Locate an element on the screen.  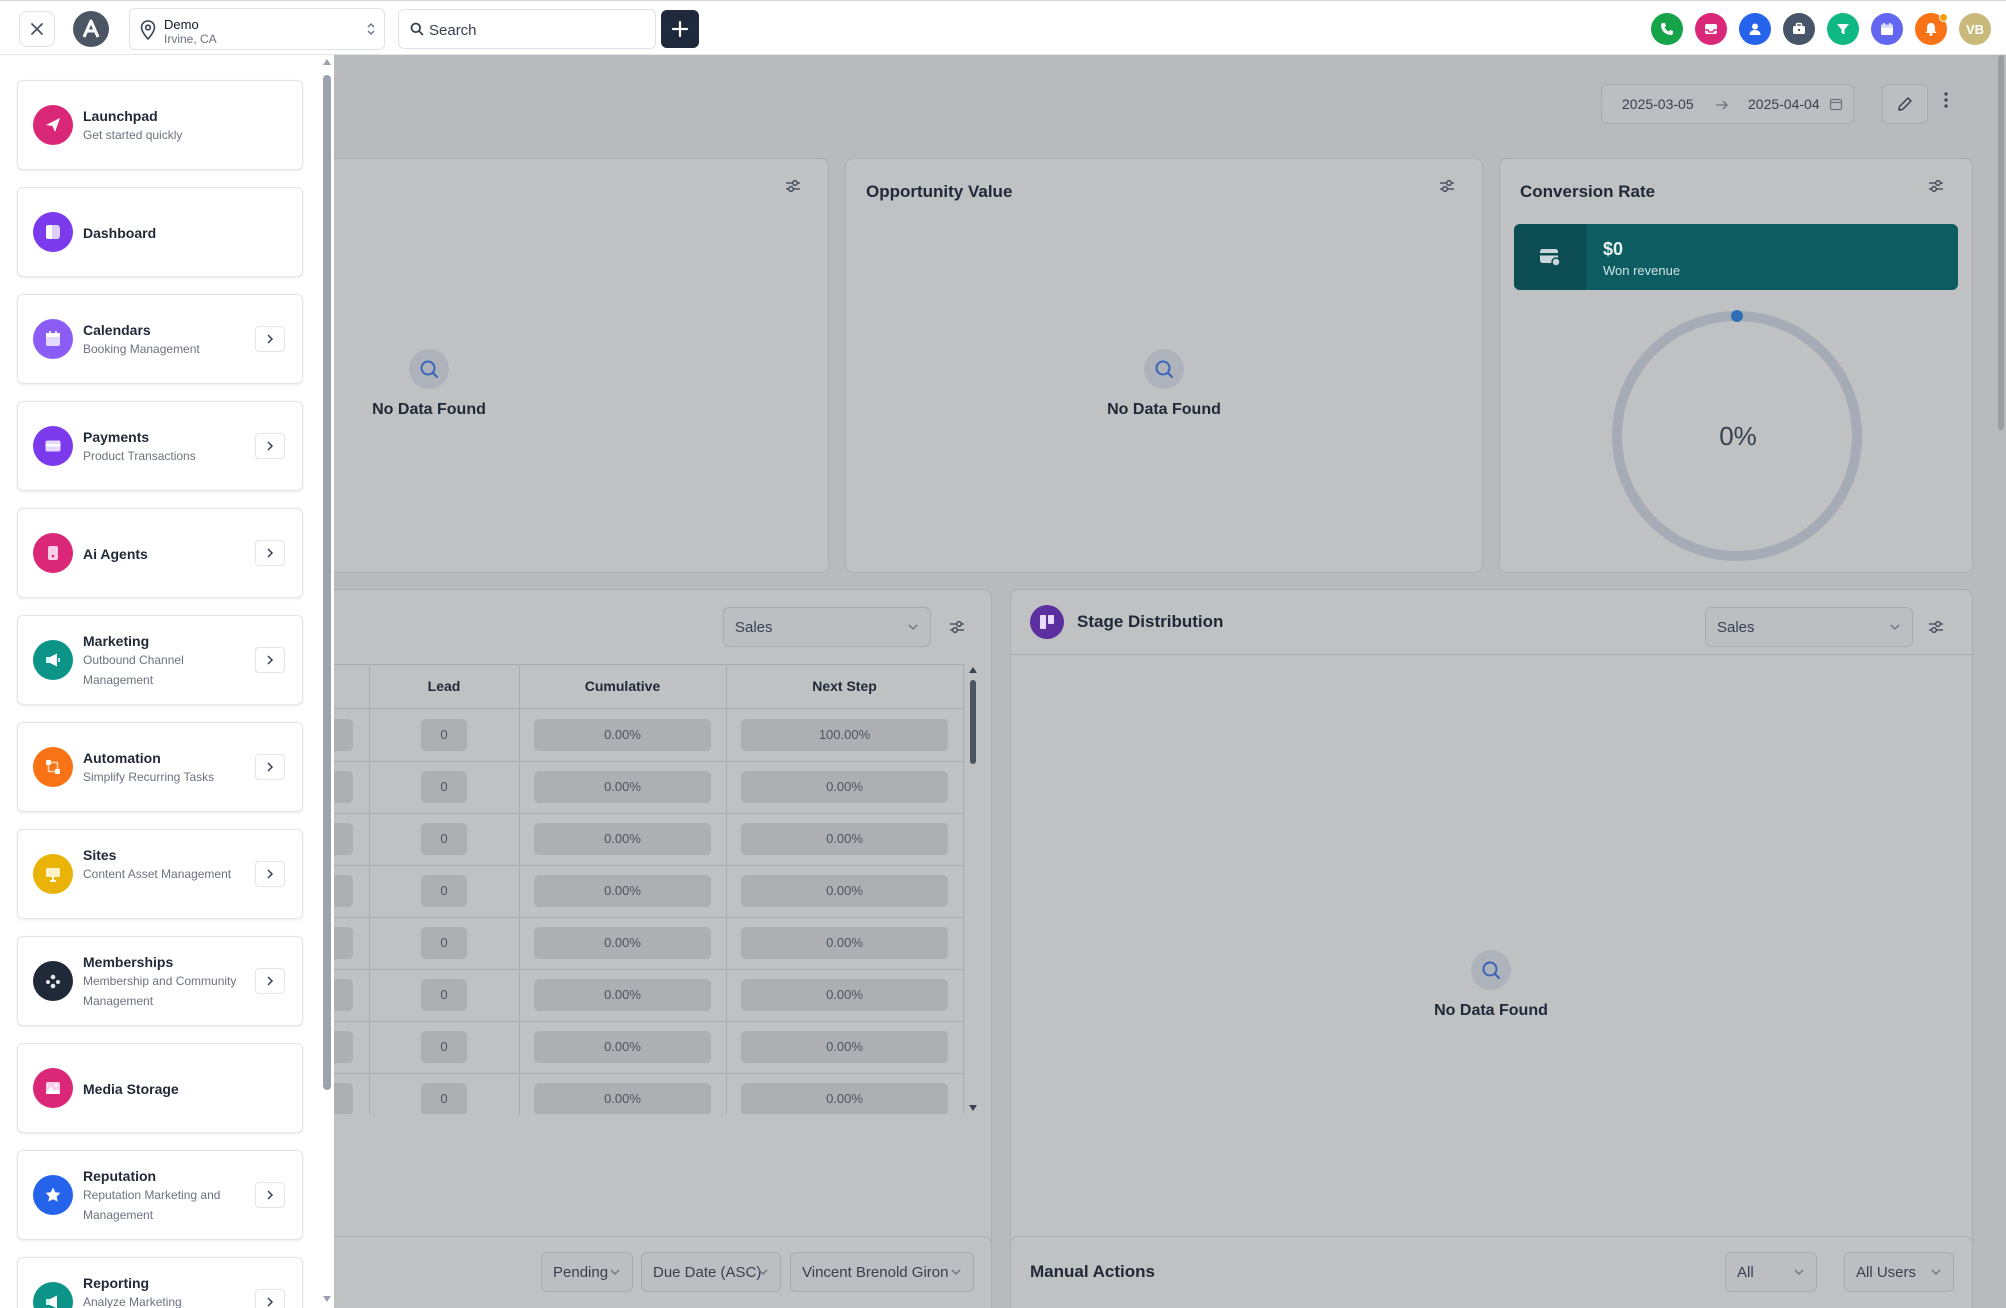
pipeline-select-value: Sales is located at coordinates (754, 627).